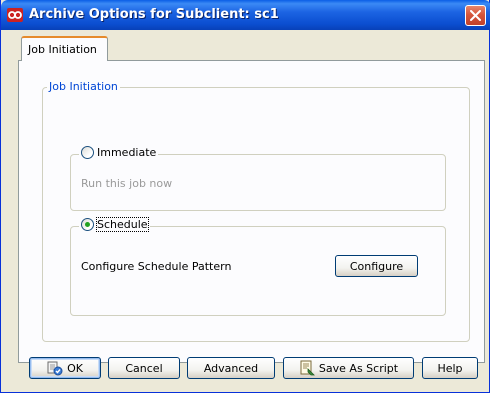 This screenshot has height=393, width=490. I want to click on ok-button: OK, so click(65, 368).